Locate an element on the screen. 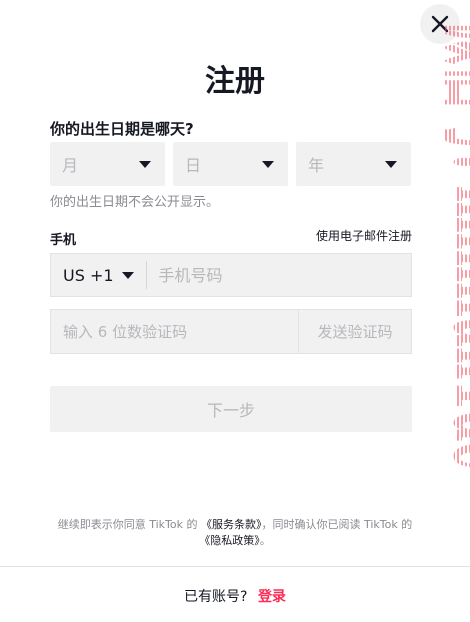 The width and height of the screenshot is (470, 622). country-code-value: US +1 is located at coordinates (88, 275).